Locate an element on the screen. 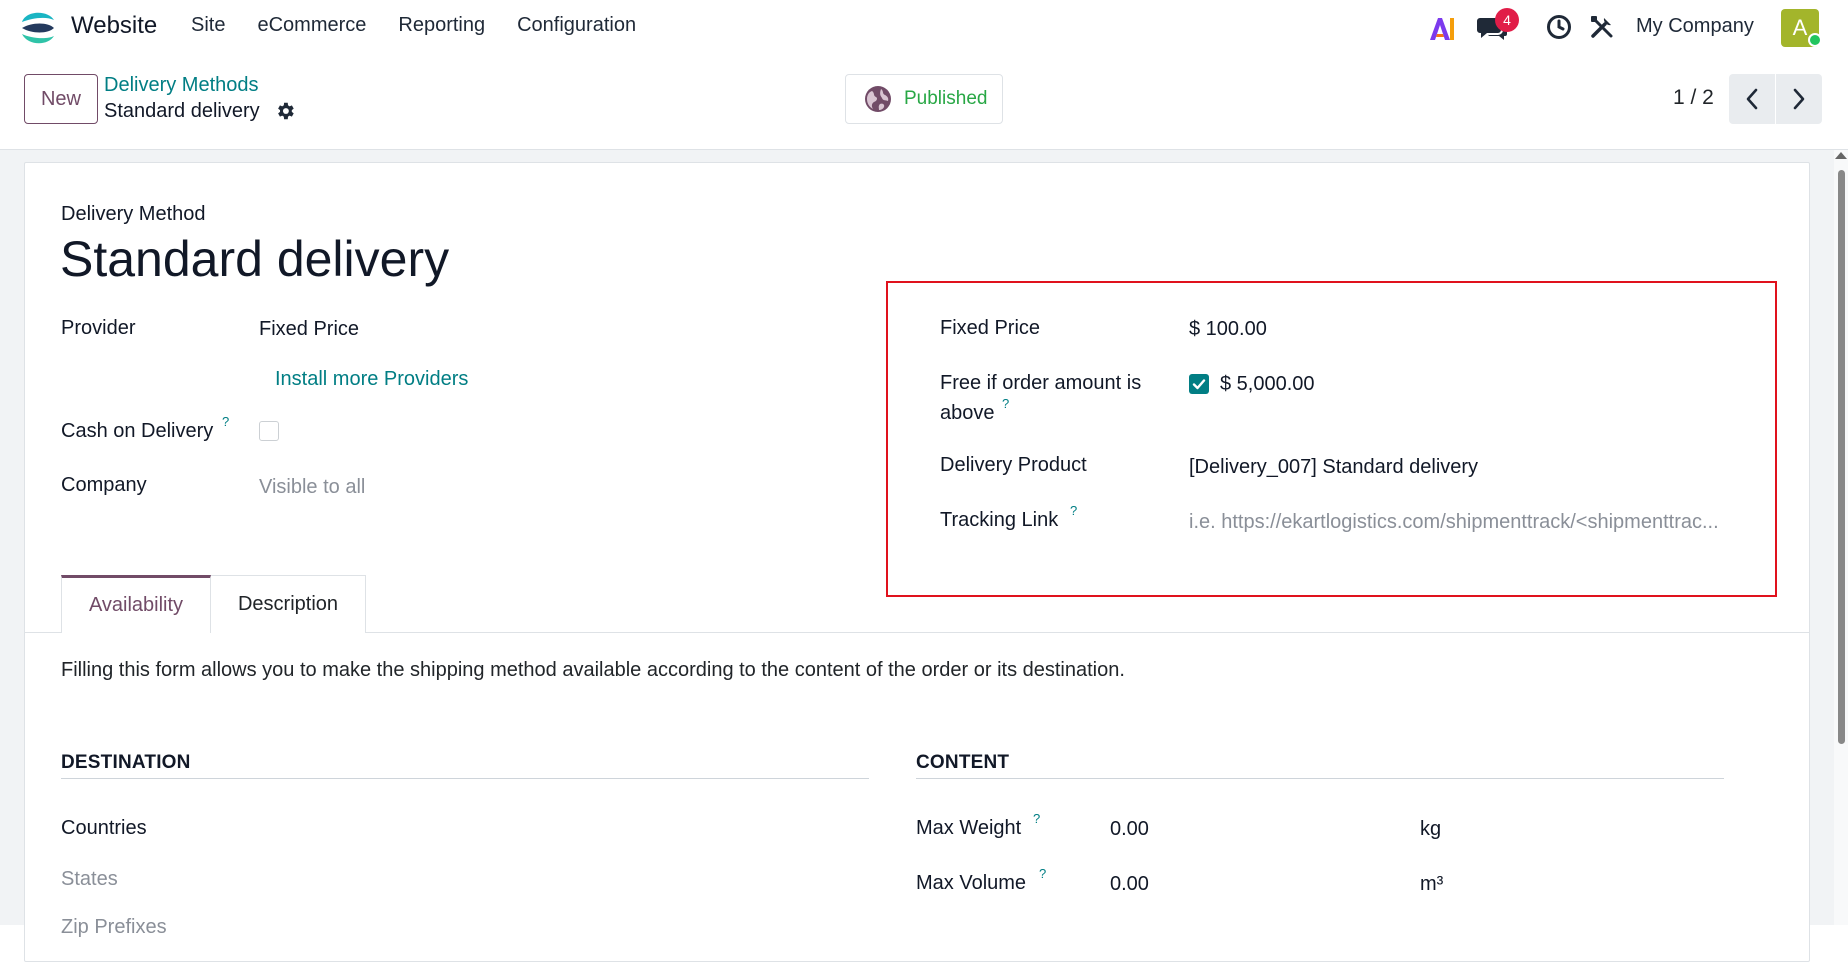  chat-count-badge: 4 is located at coordinates (1507, 20).